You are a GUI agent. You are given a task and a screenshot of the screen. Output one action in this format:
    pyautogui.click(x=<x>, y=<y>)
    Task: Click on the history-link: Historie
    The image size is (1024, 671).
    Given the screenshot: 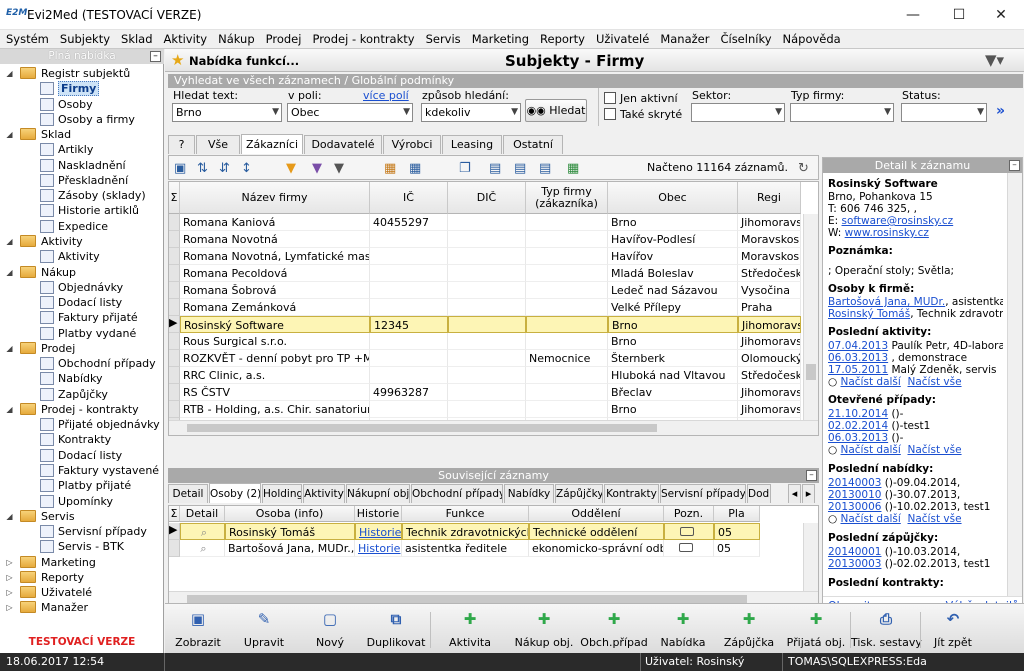 What is the action you would take?
    pyautogui.click(x=378, y=548)
    